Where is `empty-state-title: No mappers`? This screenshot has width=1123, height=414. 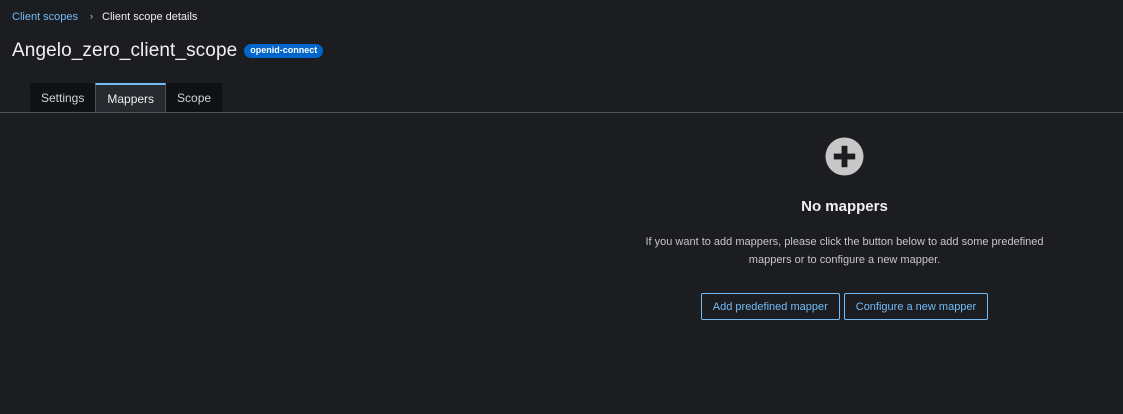 empty-state-title: No mappers is located at coordinates (844, 206).